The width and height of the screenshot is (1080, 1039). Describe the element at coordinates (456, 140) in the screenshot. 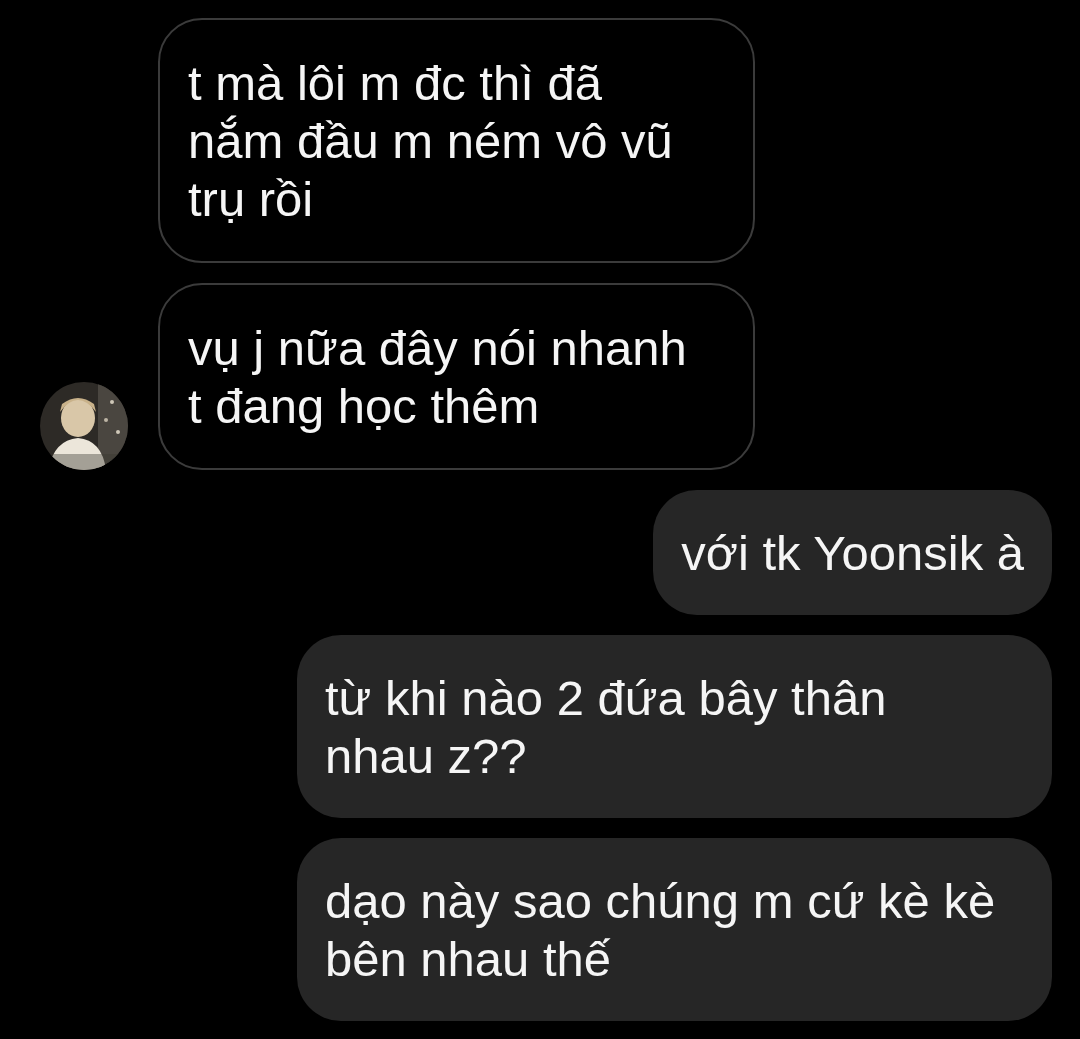

I see `message-bubble: t mà lôi m đc thì đã nắm đầu m ném vô vũ trụ rồi` at that location.